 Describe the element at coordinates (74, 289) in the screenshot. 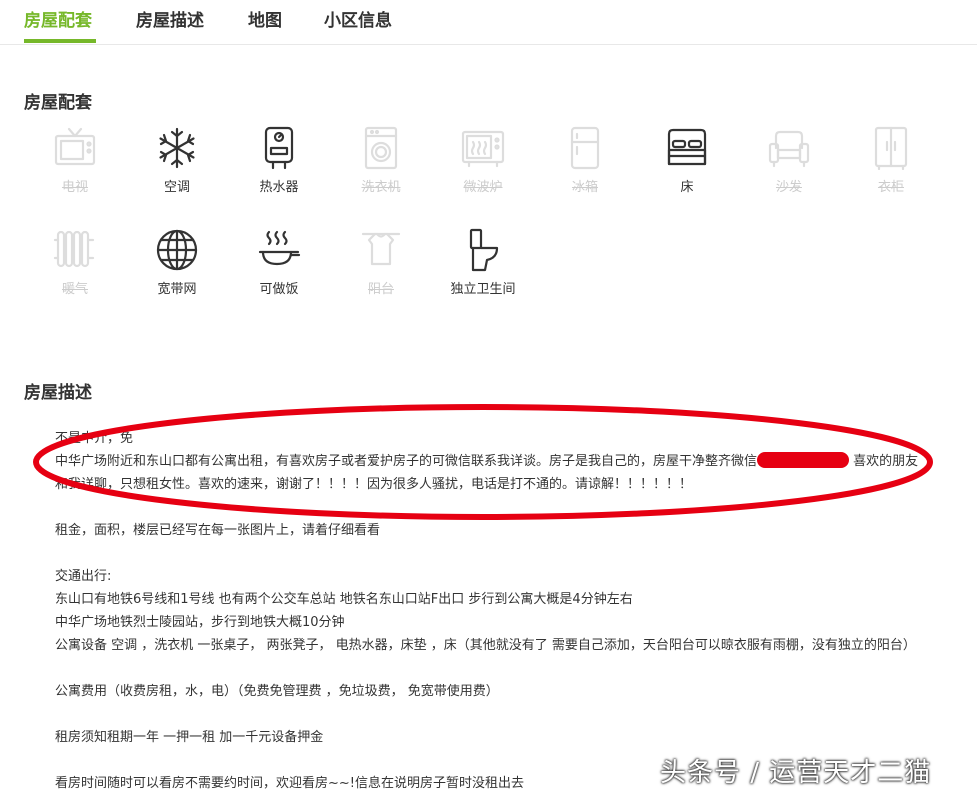

I see `facility-label: 暖气` at that location.